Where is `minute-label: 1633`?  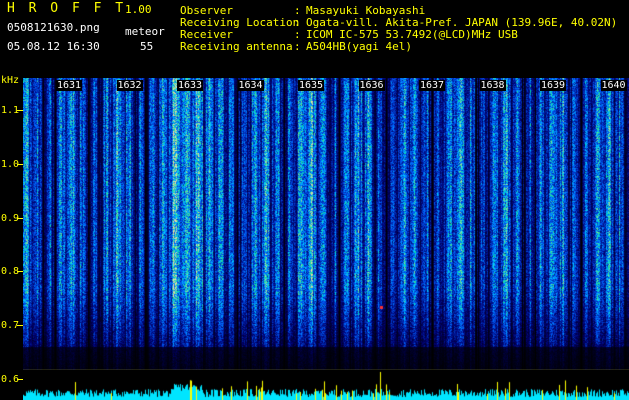
minute-label: 1633 is located at coordinates (190, 85).